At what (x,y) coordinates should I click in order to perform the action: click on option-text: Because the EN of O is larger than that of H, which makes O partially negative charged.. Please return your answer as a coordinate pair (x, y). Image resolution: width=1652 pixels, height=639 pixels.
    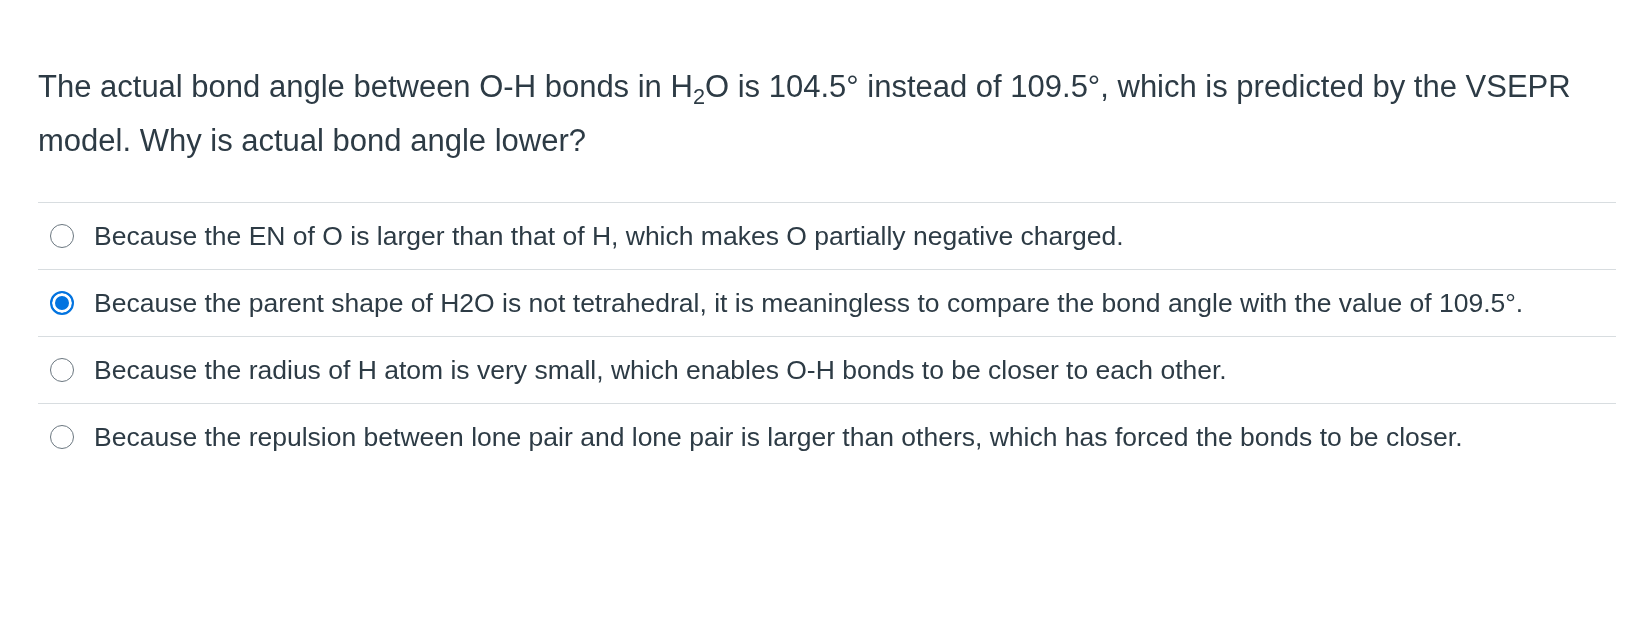
    Looking at the image, I should click on (609, 236).